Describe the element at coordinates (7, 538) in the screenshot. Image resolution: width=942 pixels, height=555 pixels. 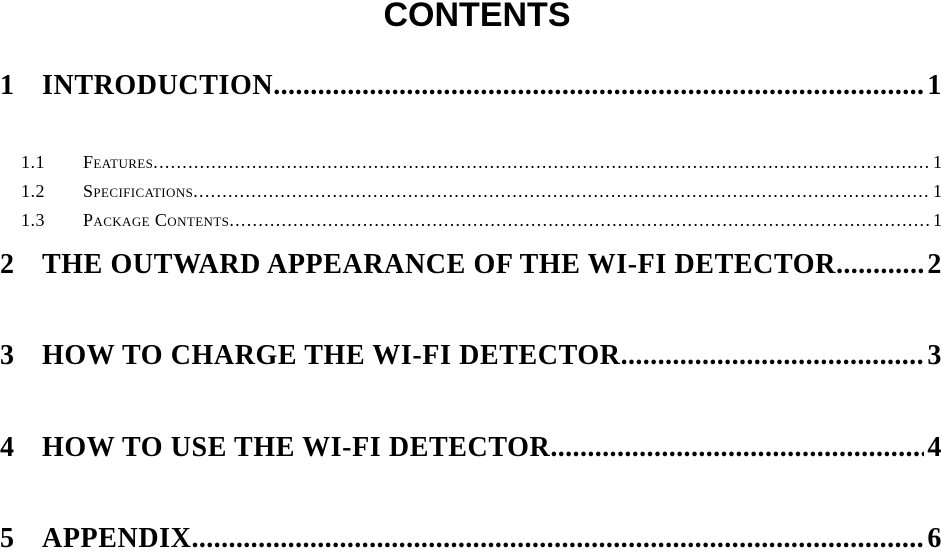
I see `toc-entry-number: 5` at that location.